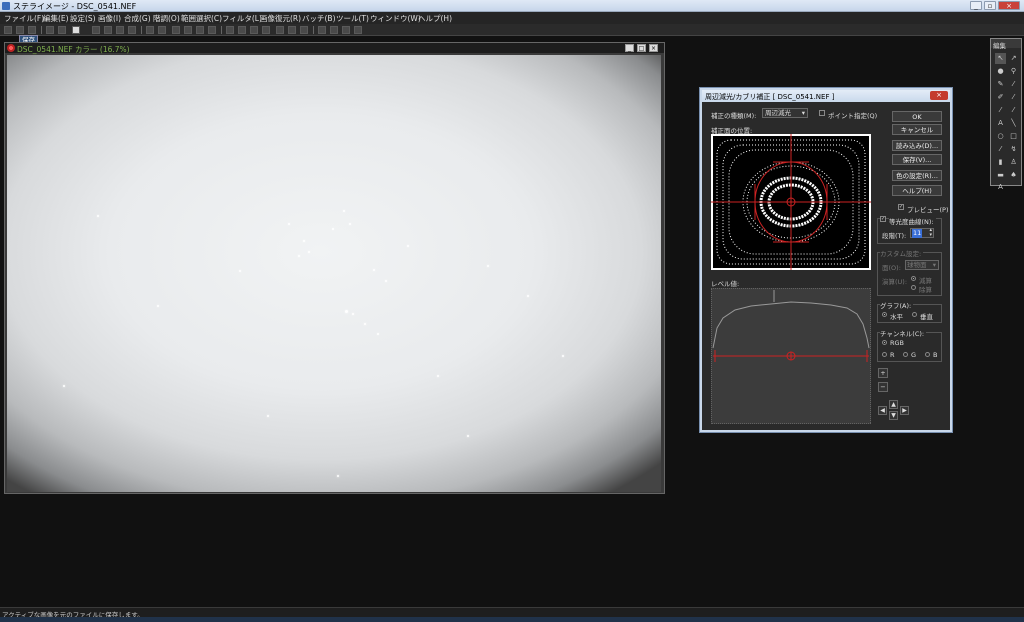 This screenshot has width=1024, height=622. I want to click on edit-icon: ✐, so click(1000, 97).